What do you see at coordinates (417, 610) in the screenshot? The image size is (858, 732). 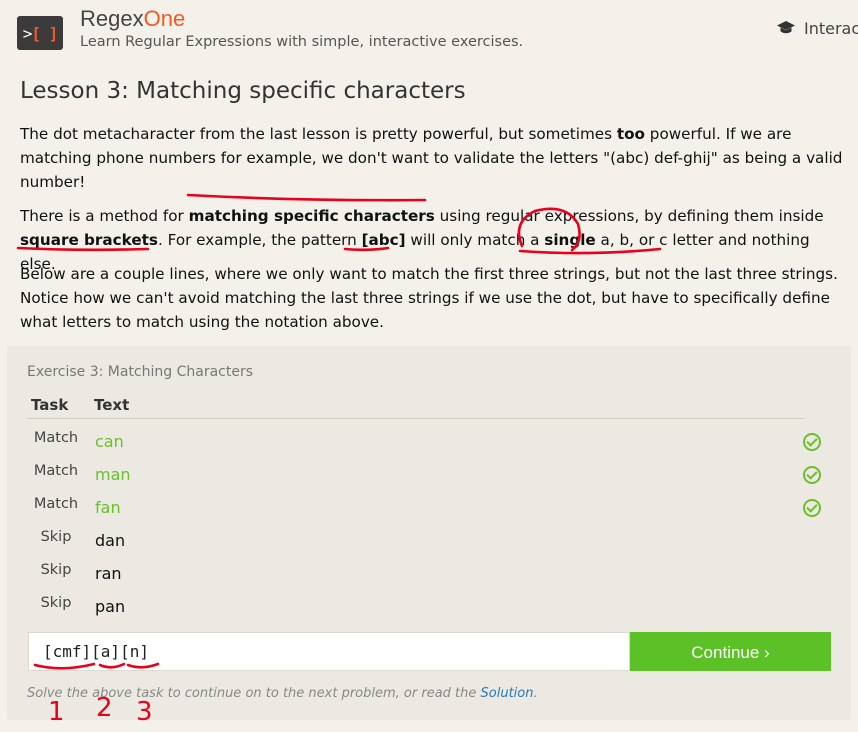 I see `table-row: Skip pan` at bounding box center [417, 610].